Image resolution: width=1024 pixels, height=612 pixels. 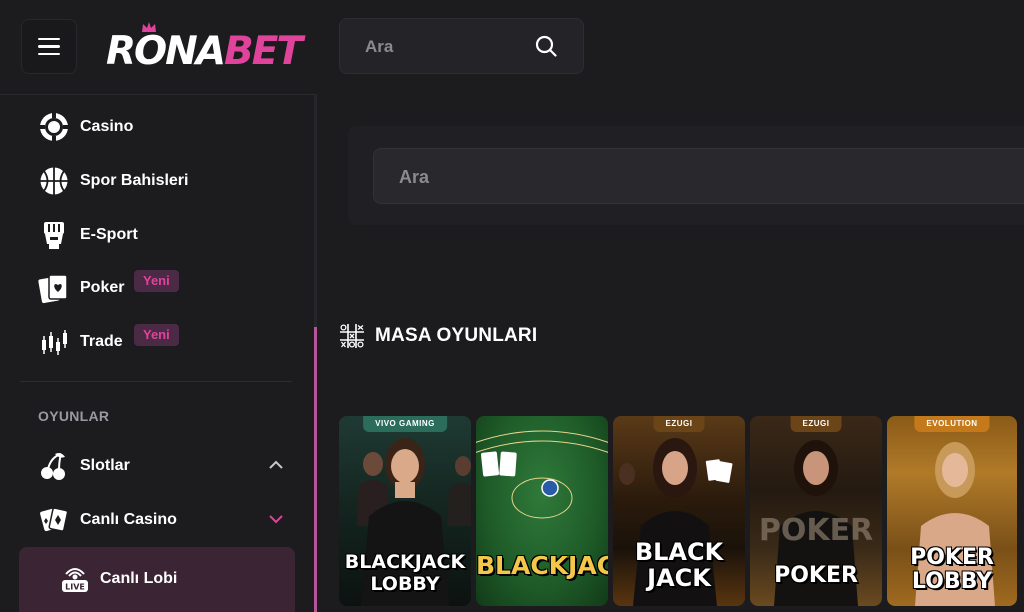 I want to click on game-search-placeholder: Ara, so click(x=414, y=177).